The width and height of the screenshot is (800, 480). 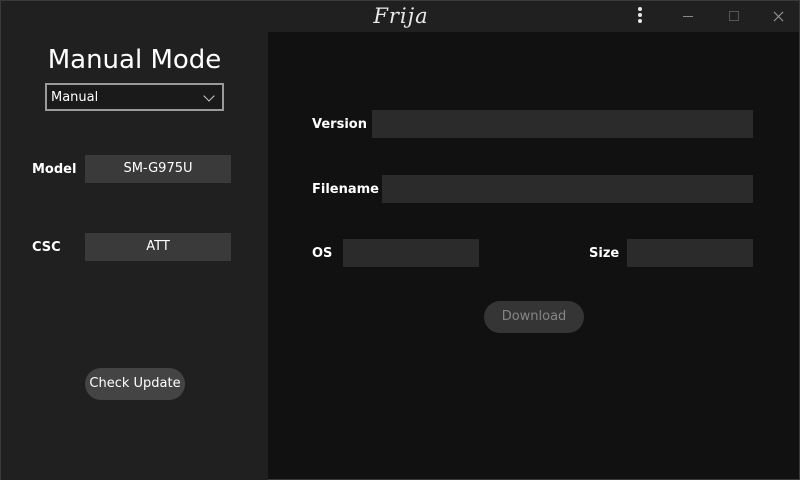 I want to click on title-bar: Frija, so click(x=400, y=16).